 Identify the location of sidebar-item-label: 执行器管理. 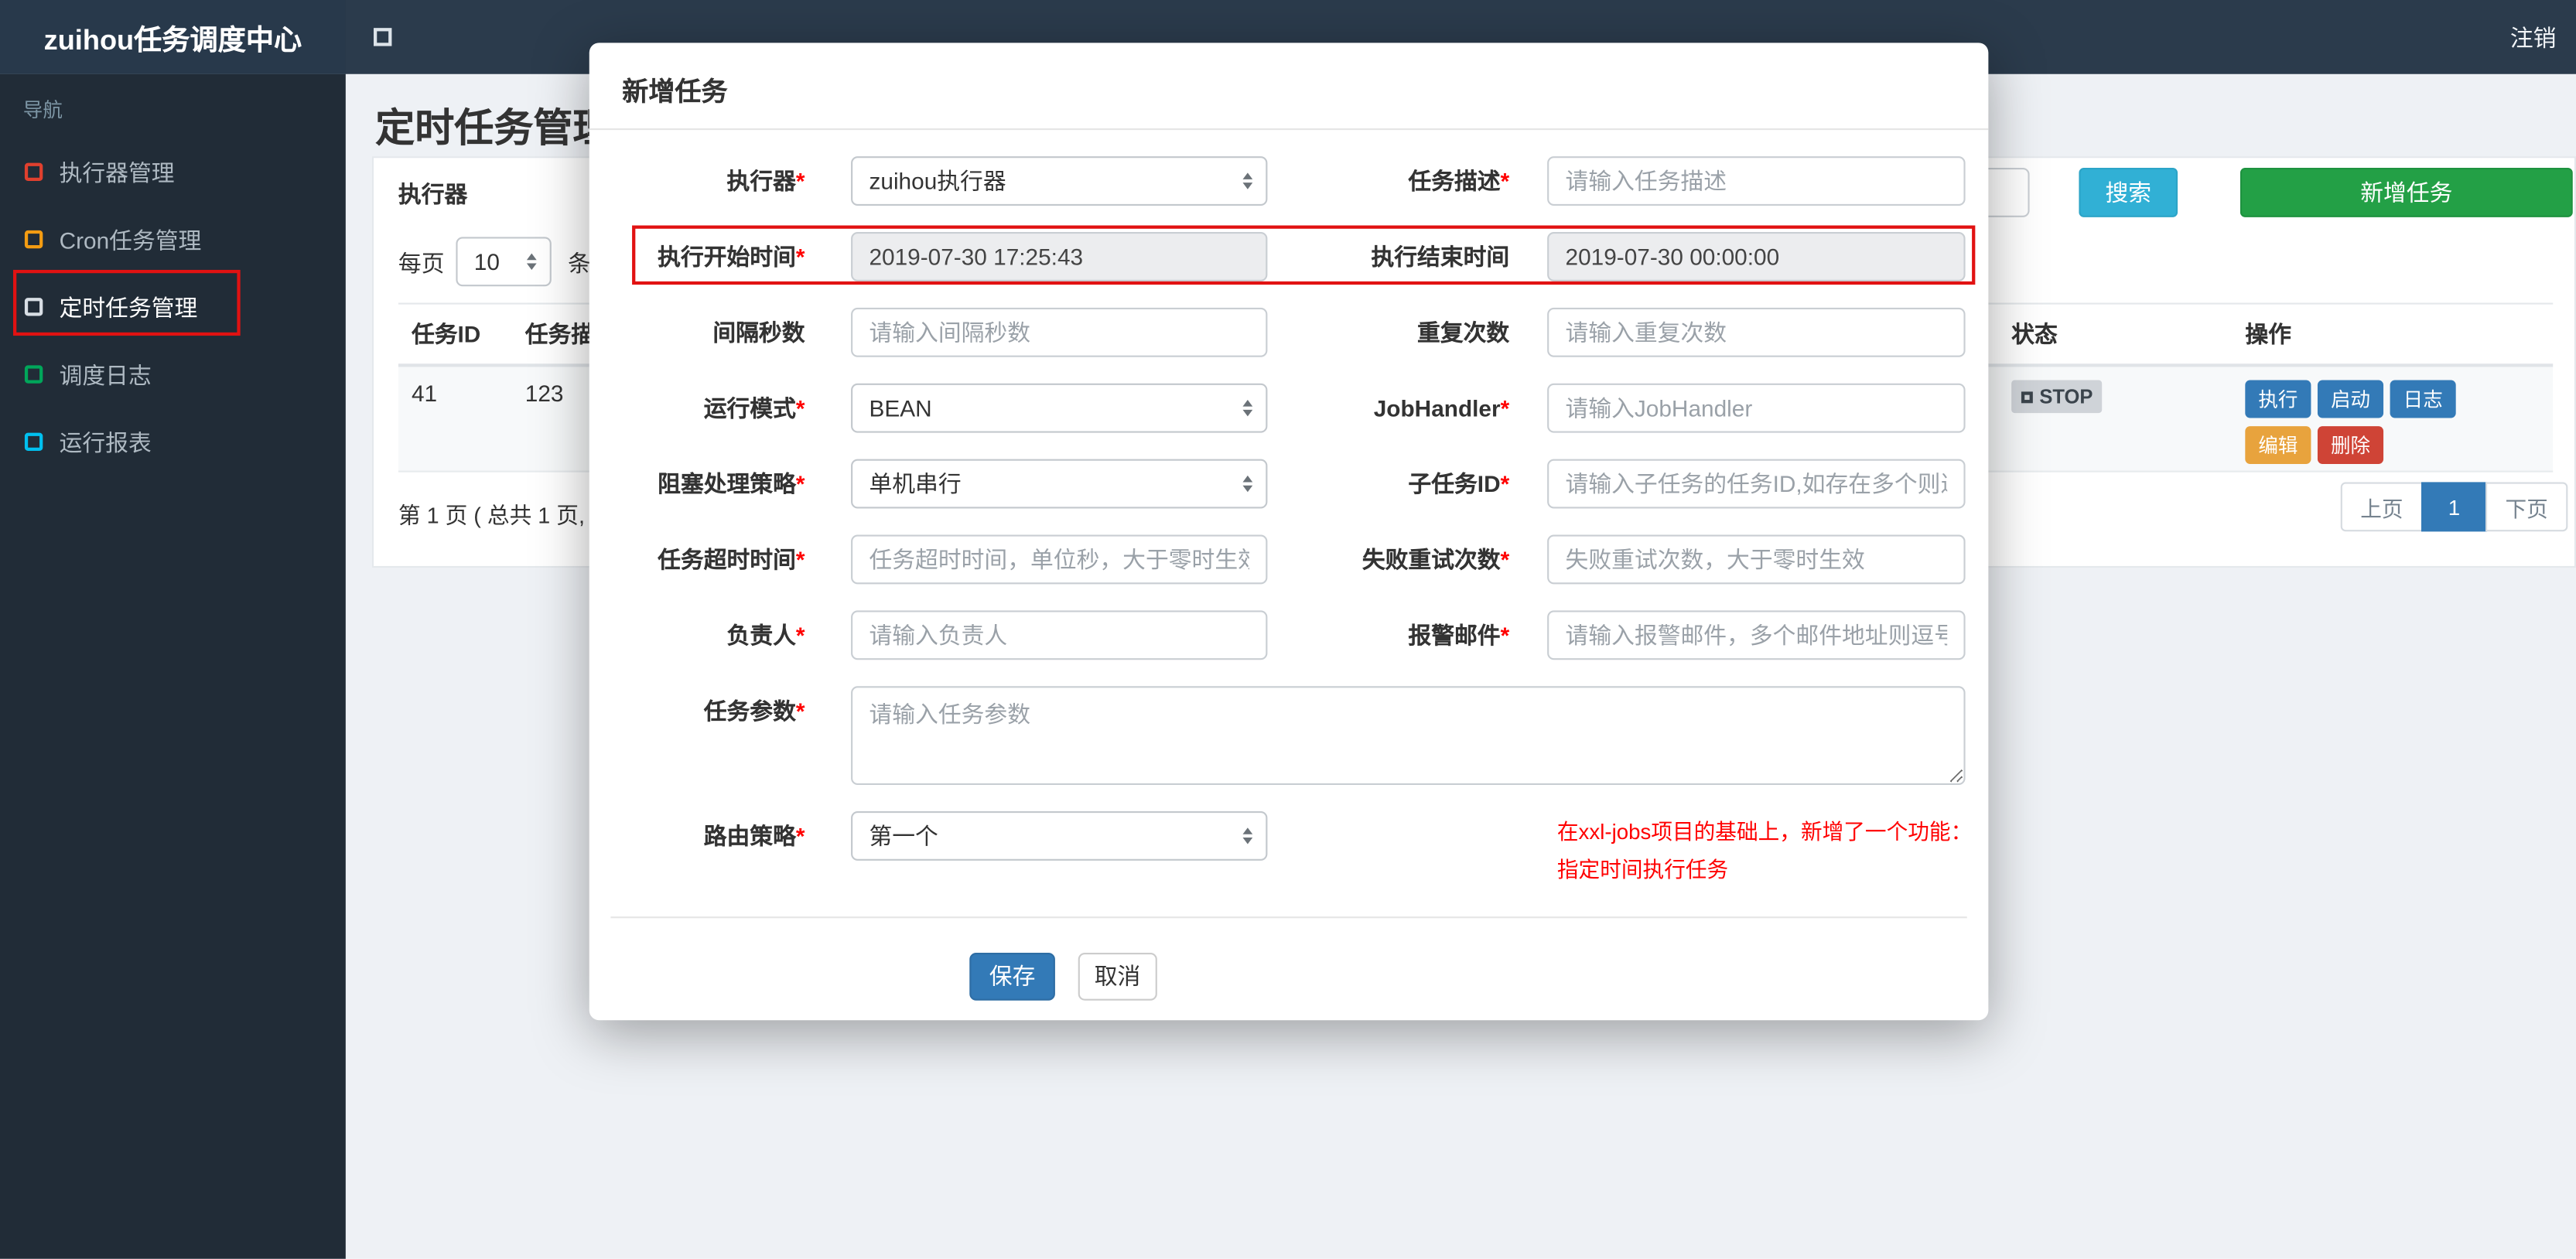
(117, 172).